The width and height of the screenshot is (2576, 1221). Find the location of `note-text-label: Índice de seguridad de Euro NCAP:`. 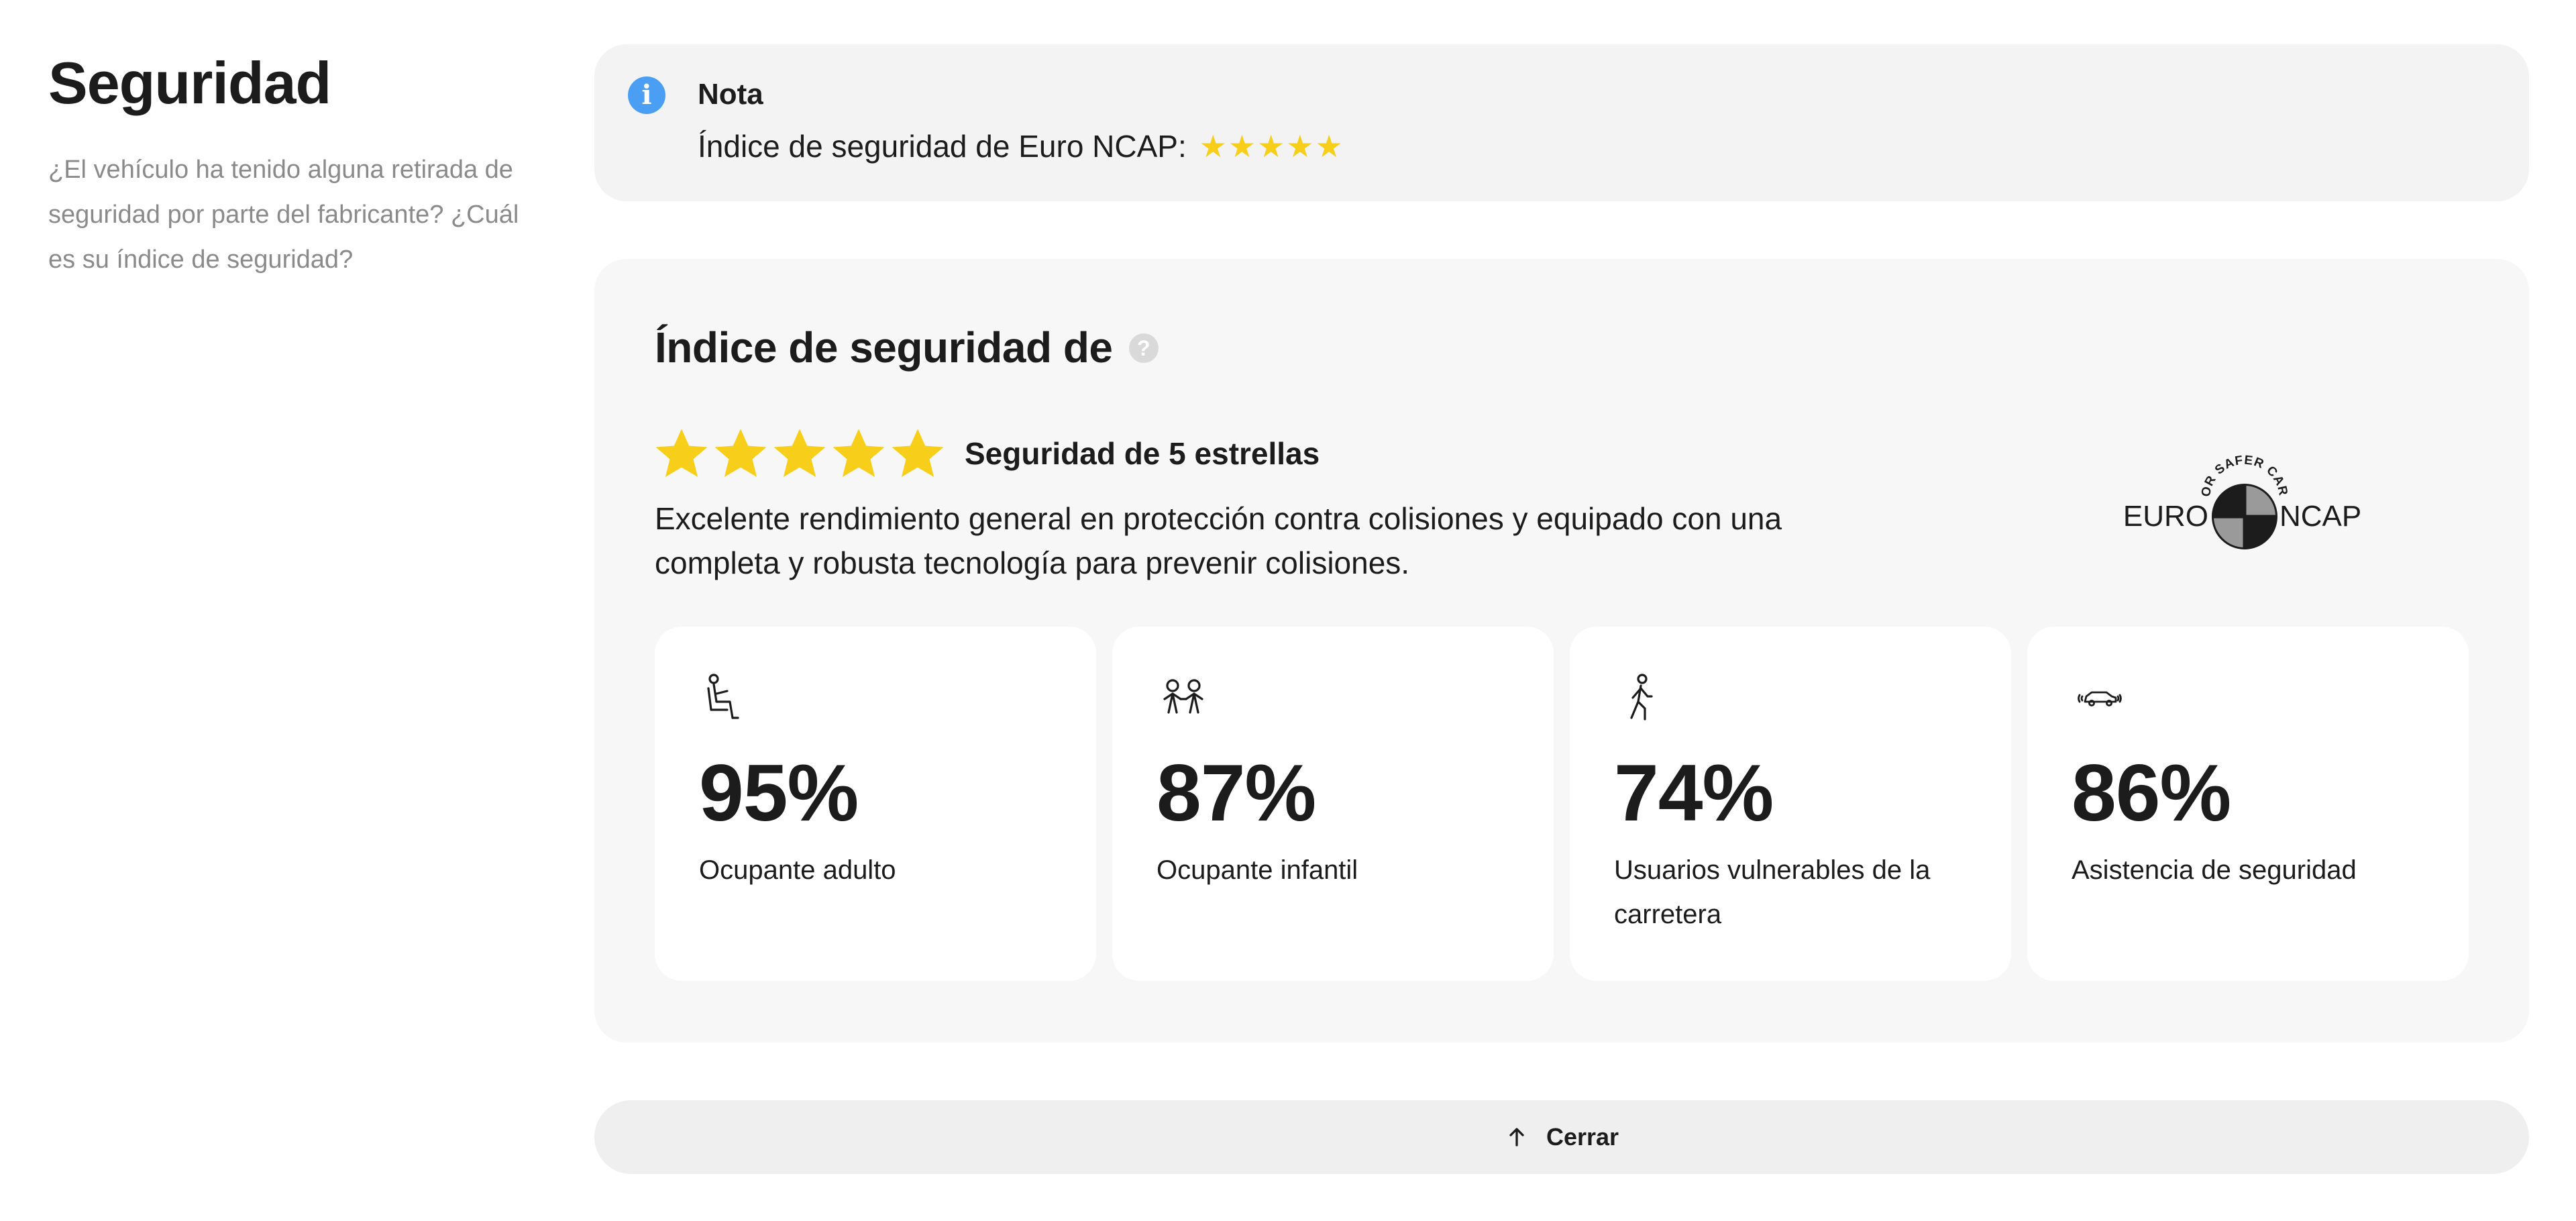

note-text-label: Índice de seguridad de Euro NCAP: is located at coordinates (942, 146).